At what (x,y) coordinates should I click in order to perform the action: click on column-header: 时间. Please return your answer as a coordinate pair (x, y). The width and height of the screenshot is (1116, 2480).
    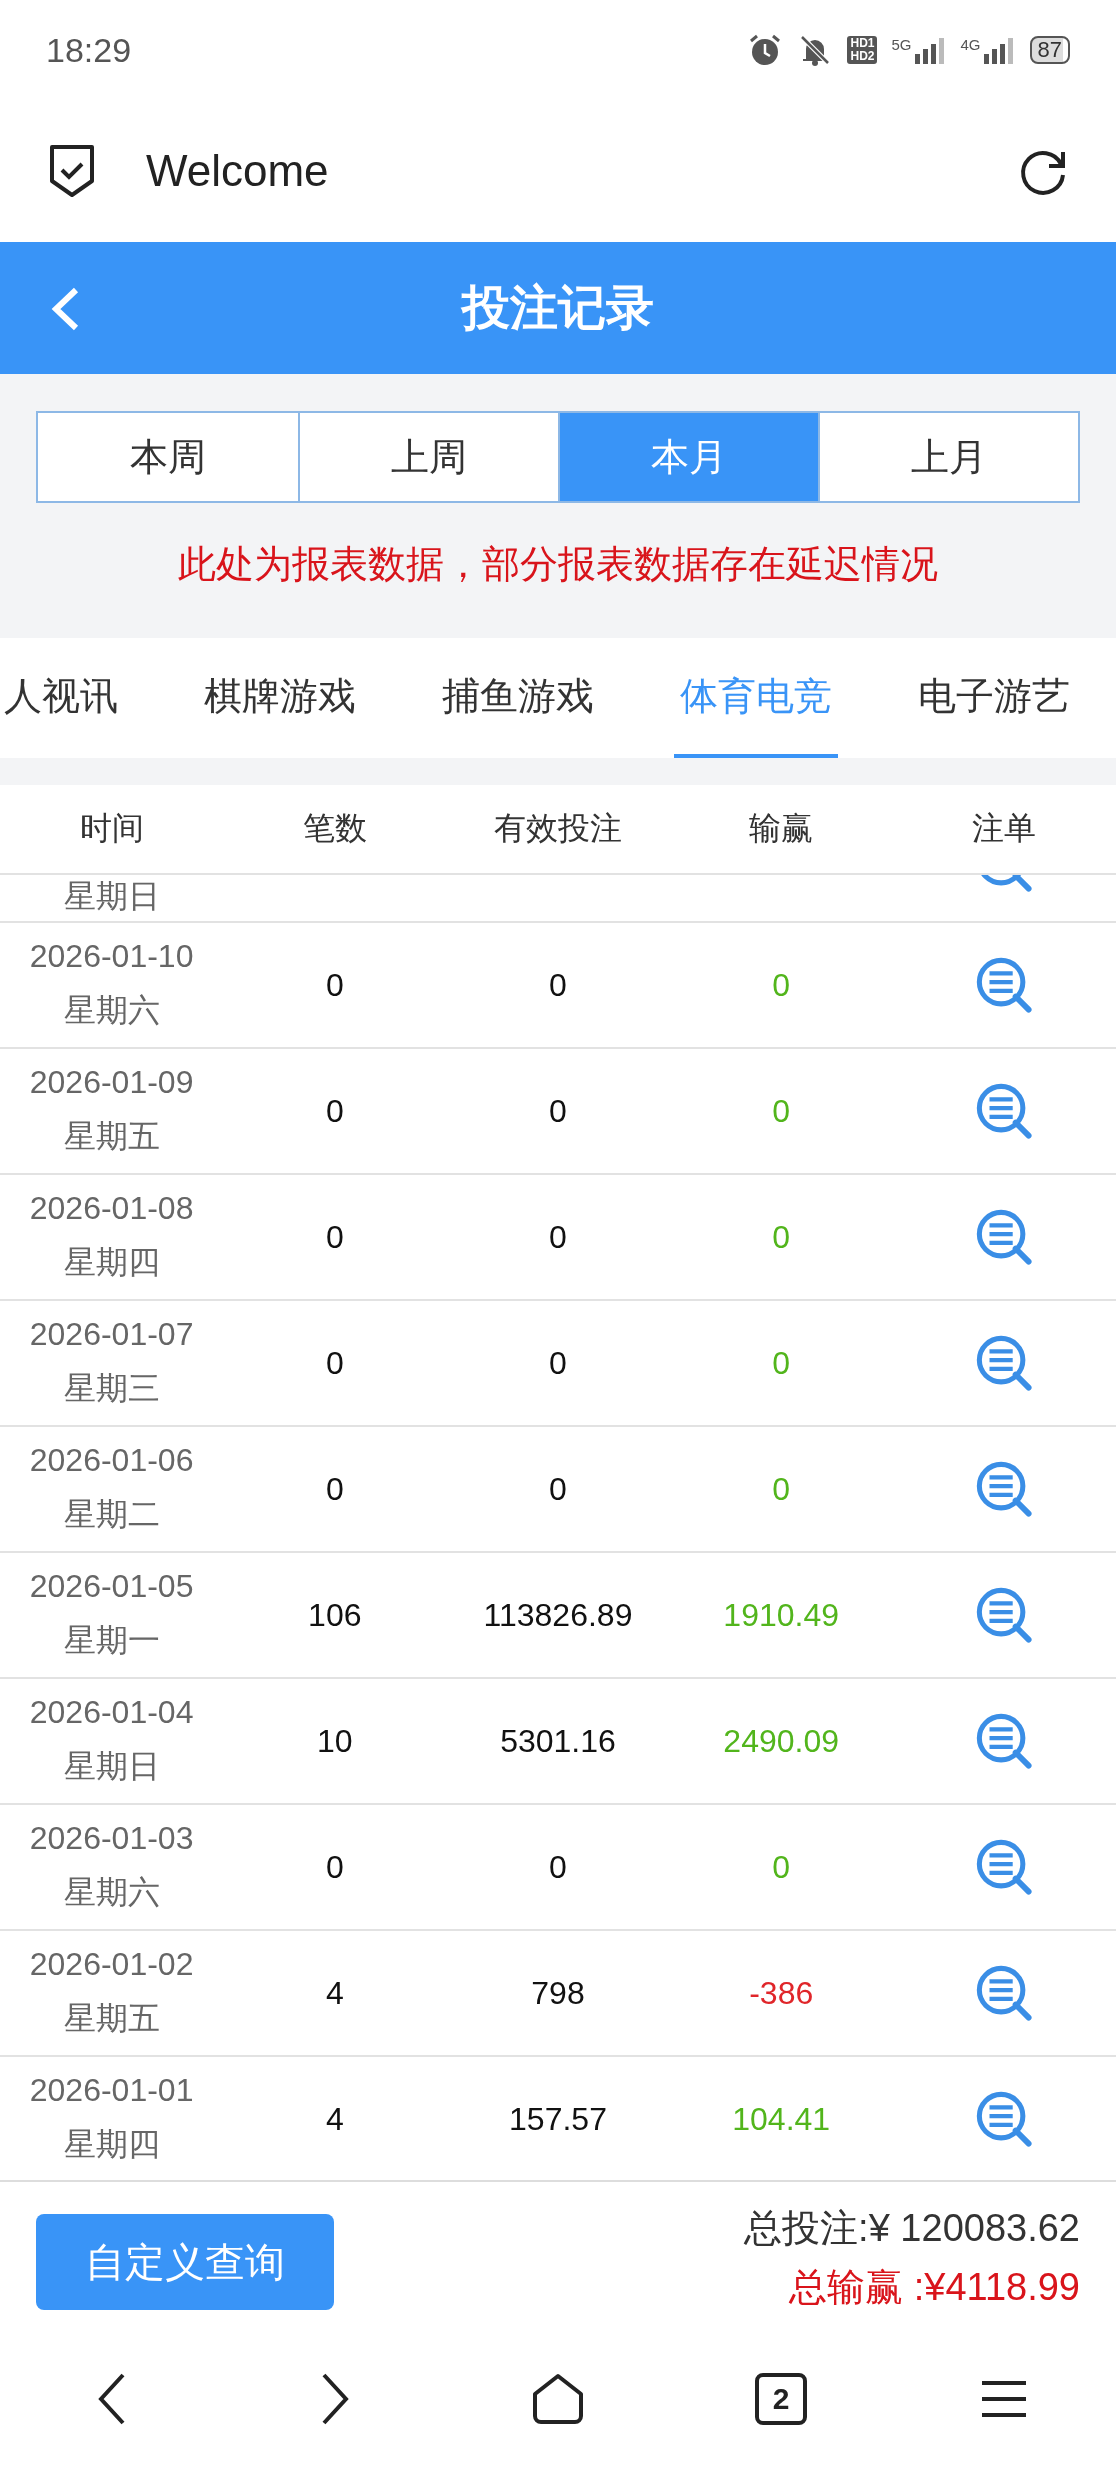
    Looking at the image, I should click on (111, 828).